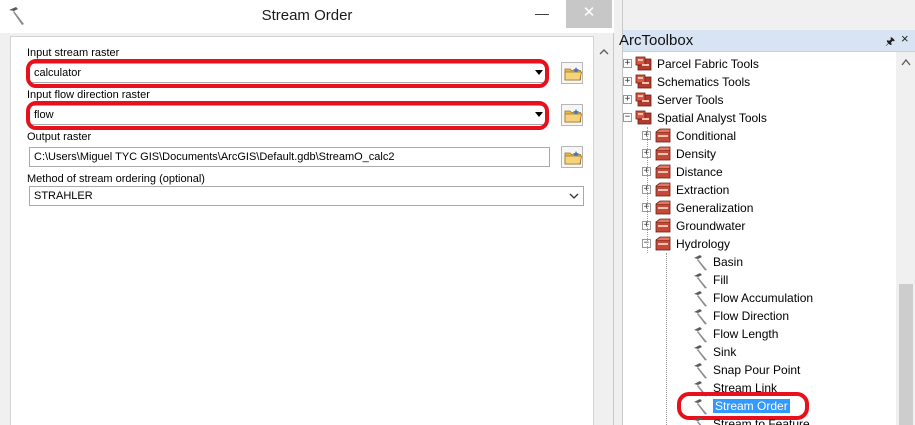 The height and width of the screenshot is (425, 915). Describe the element at coordinates (759, 262) in the screenshot. I see `tree-item-basin: Basin` at that location.